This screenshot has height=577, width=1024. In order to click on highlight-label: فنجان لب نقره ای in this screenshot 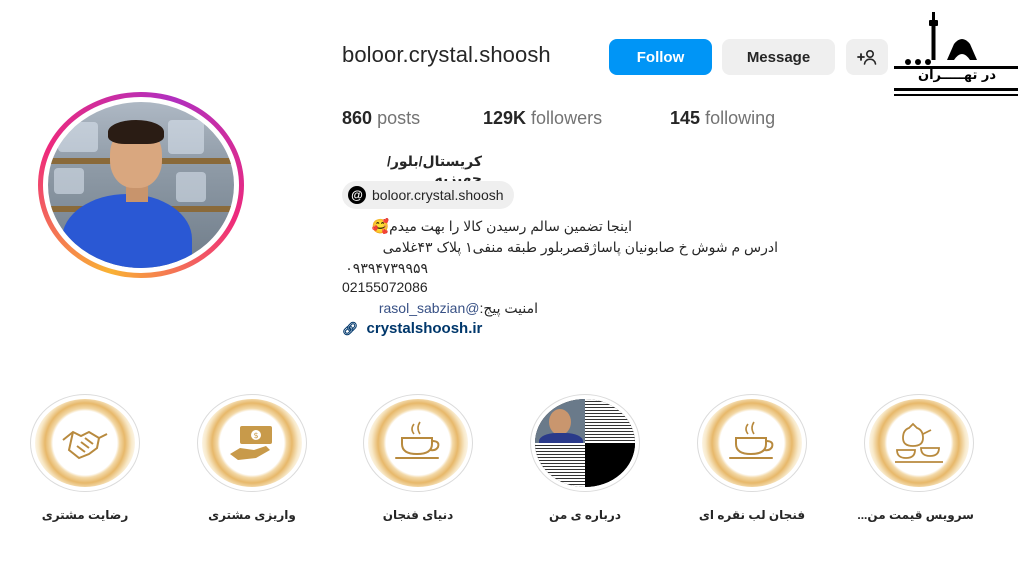, I will do `click(752, 515)`.